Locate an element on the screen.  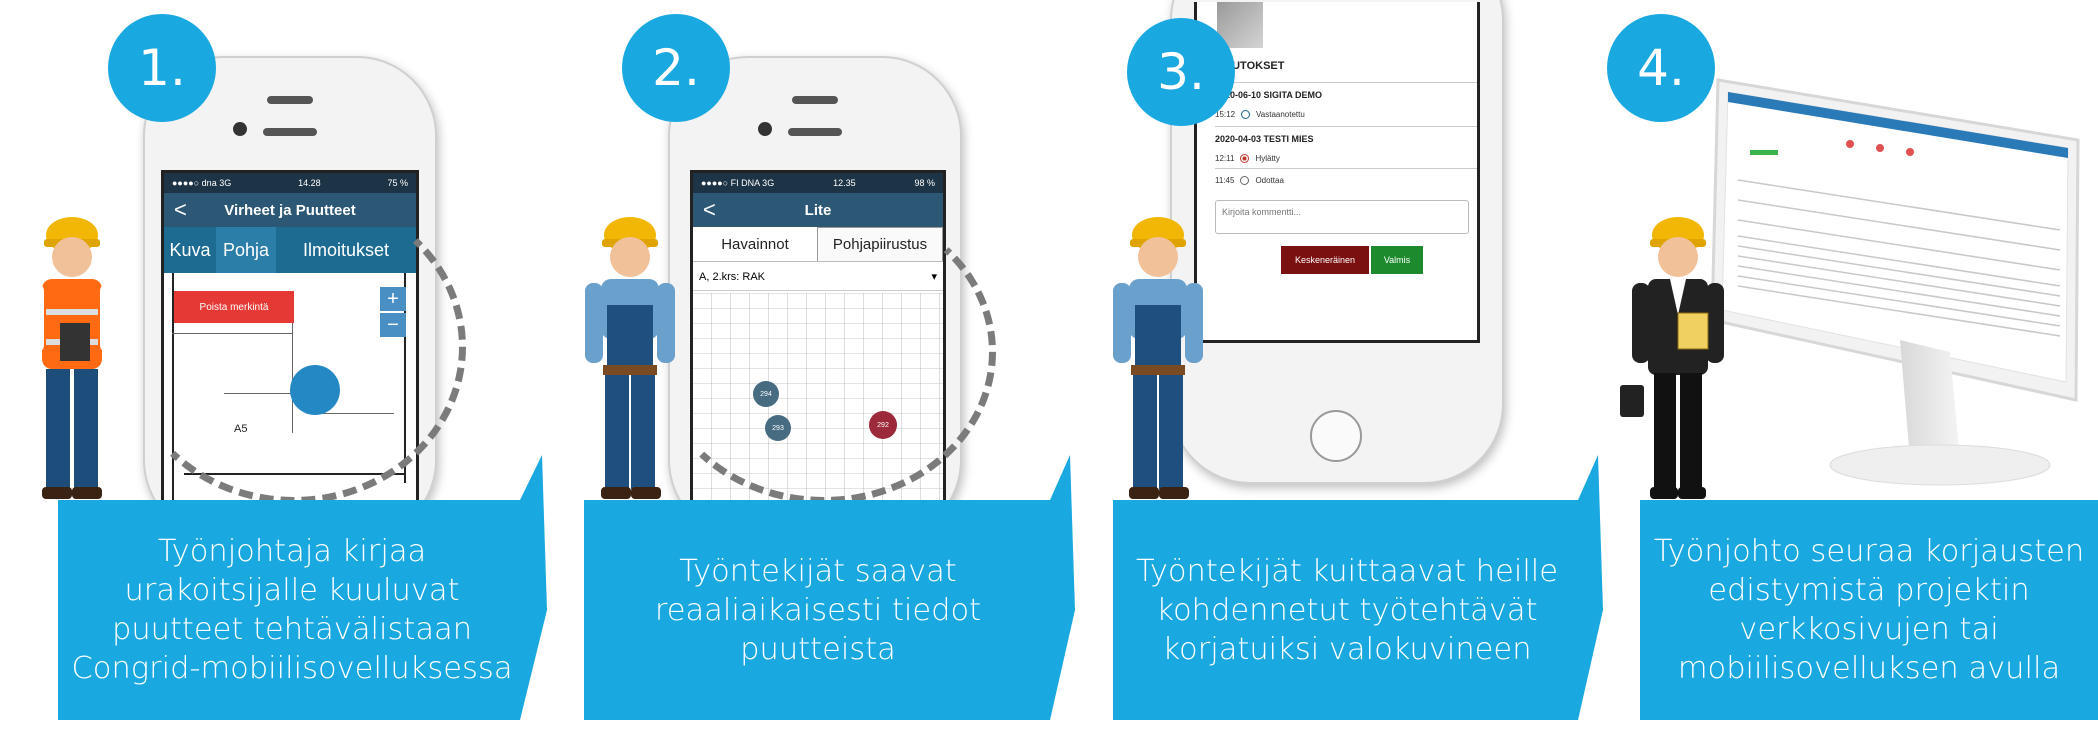
caption-line: puutteet tehtävälistaan is located at coordinates (292, 629).